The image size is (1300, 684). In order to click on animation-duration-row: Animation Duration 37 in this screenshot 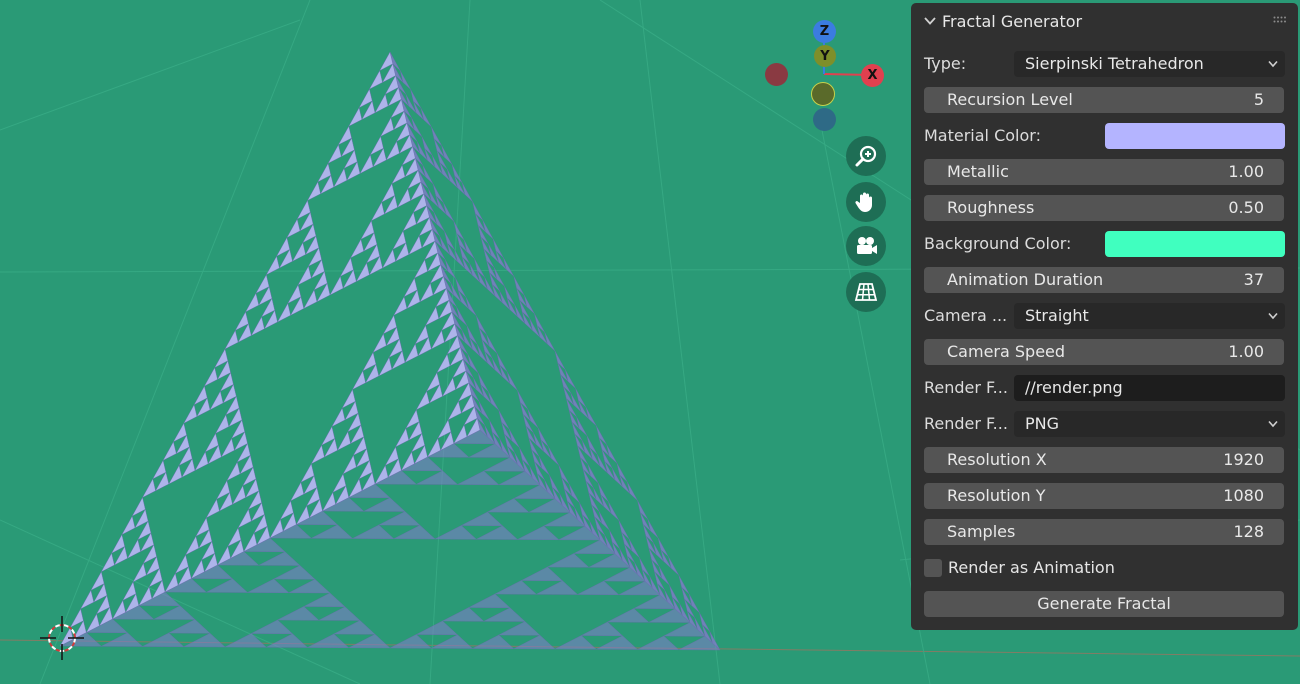, I will do `click(1104, 280)`.